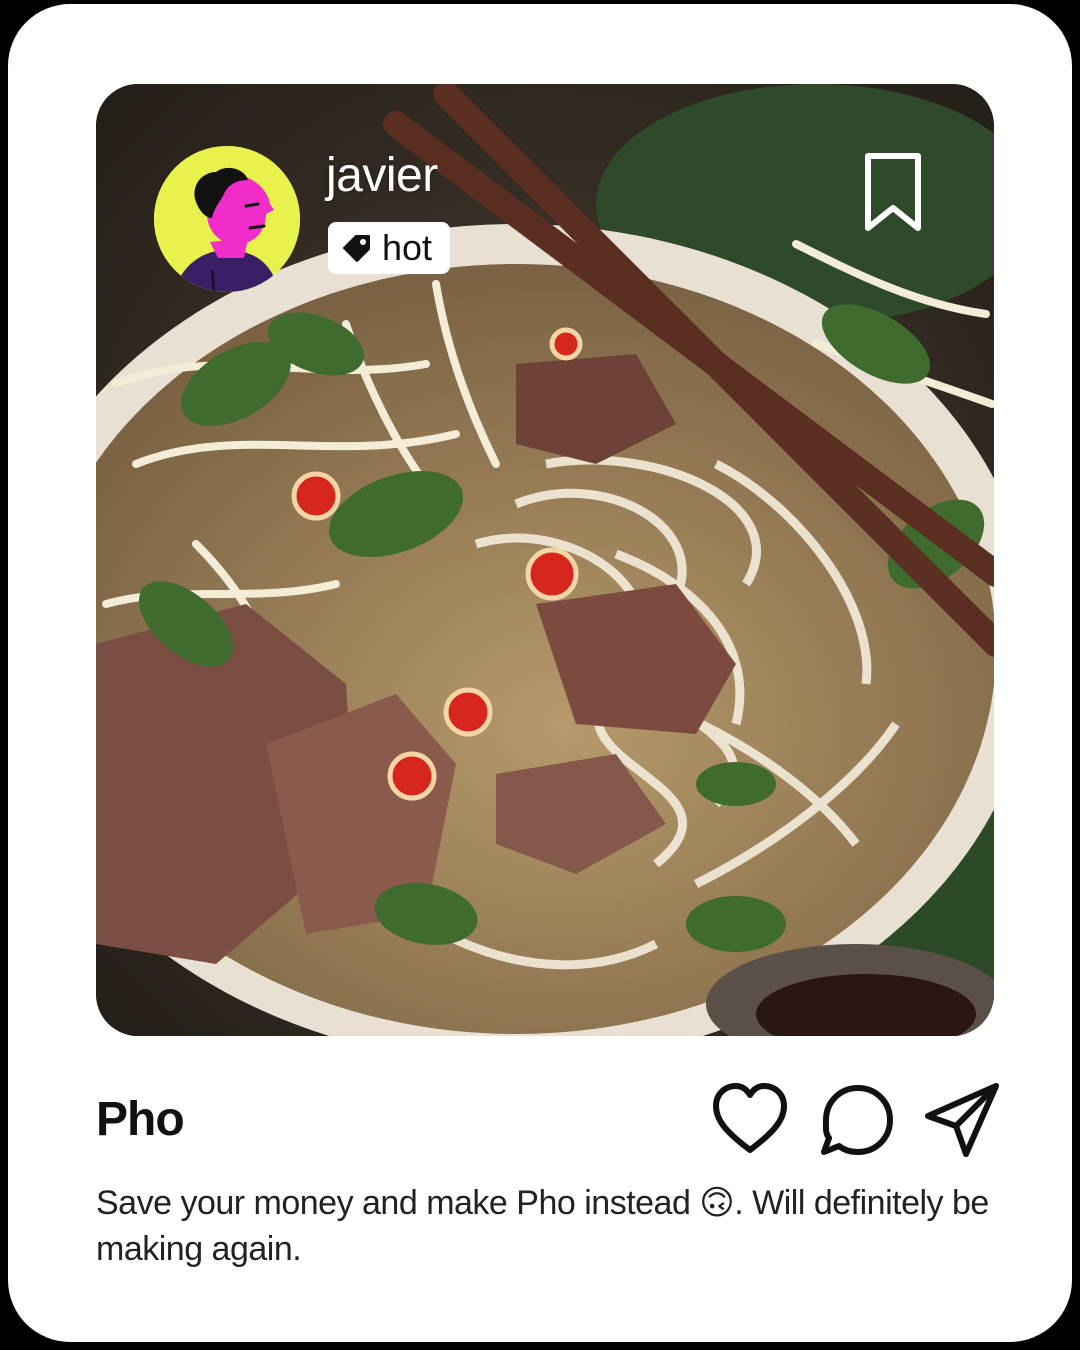 This screenshot has width=1080, height=1350. I want to click on bookmark-button, so click(893, 192).